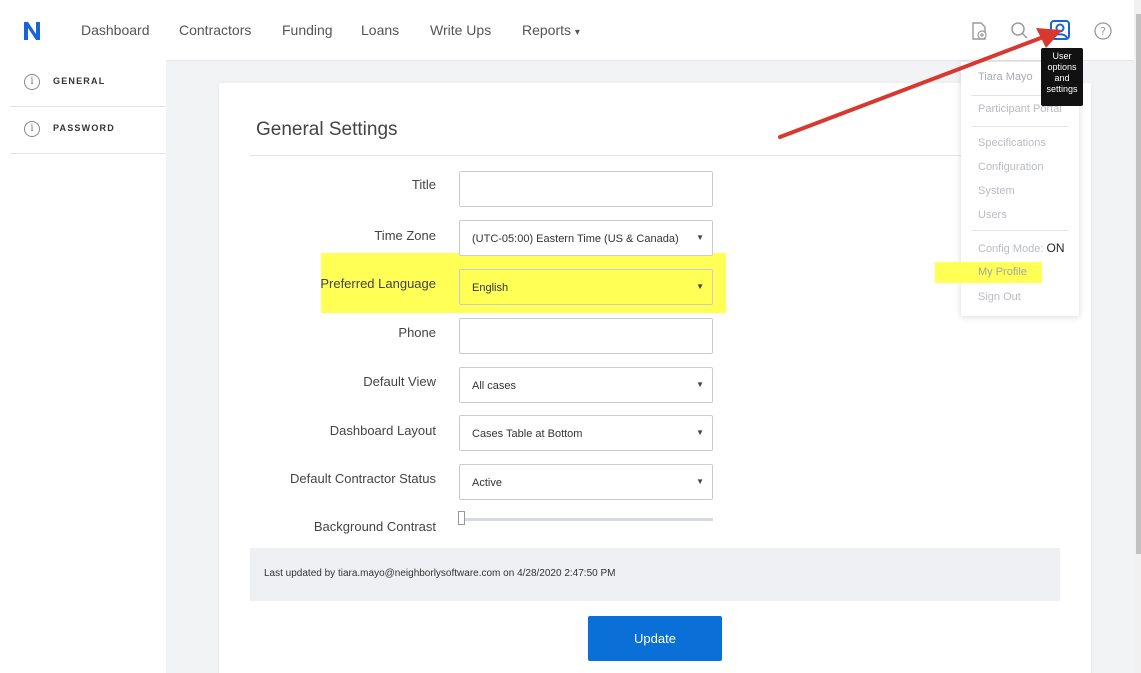 Image resolution: width=1141 pixels, height=673 pixels. I want to click on help-icon: ?, so click(1103, 31).